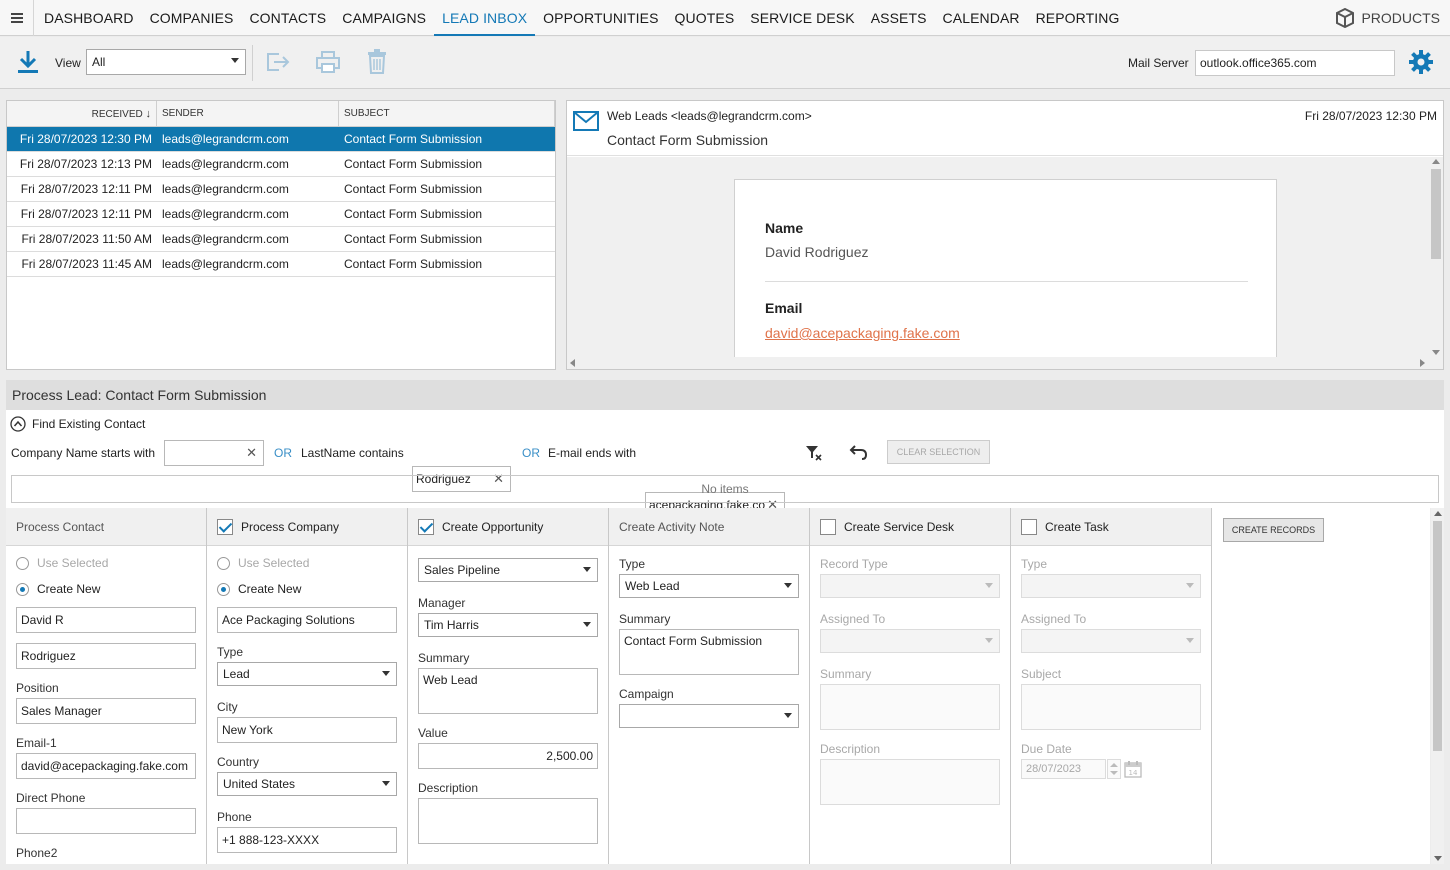 This screenshot has height=870, width=1450. I want to click on activity-summary-textarea: Contact Form Submission, so click(709, 652).